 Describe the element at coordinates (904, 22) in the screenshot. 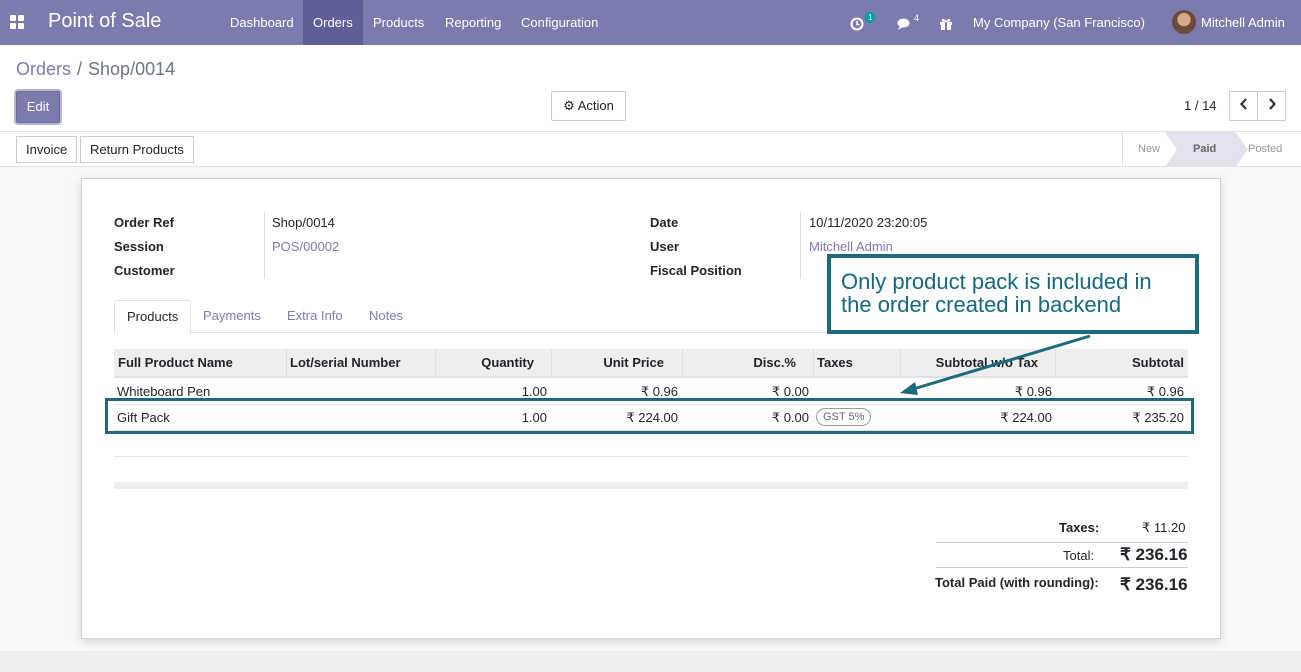

I see `messages-icon` at that location.